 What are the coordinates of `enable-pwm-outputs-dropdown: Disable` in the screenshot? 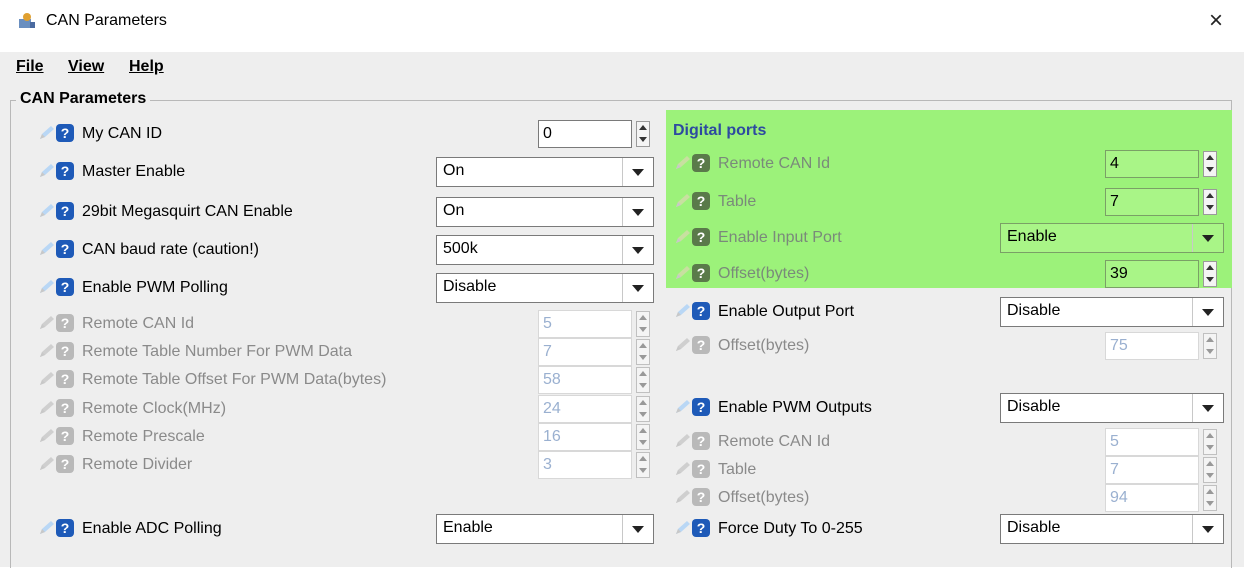 It's located at (1112, 408).